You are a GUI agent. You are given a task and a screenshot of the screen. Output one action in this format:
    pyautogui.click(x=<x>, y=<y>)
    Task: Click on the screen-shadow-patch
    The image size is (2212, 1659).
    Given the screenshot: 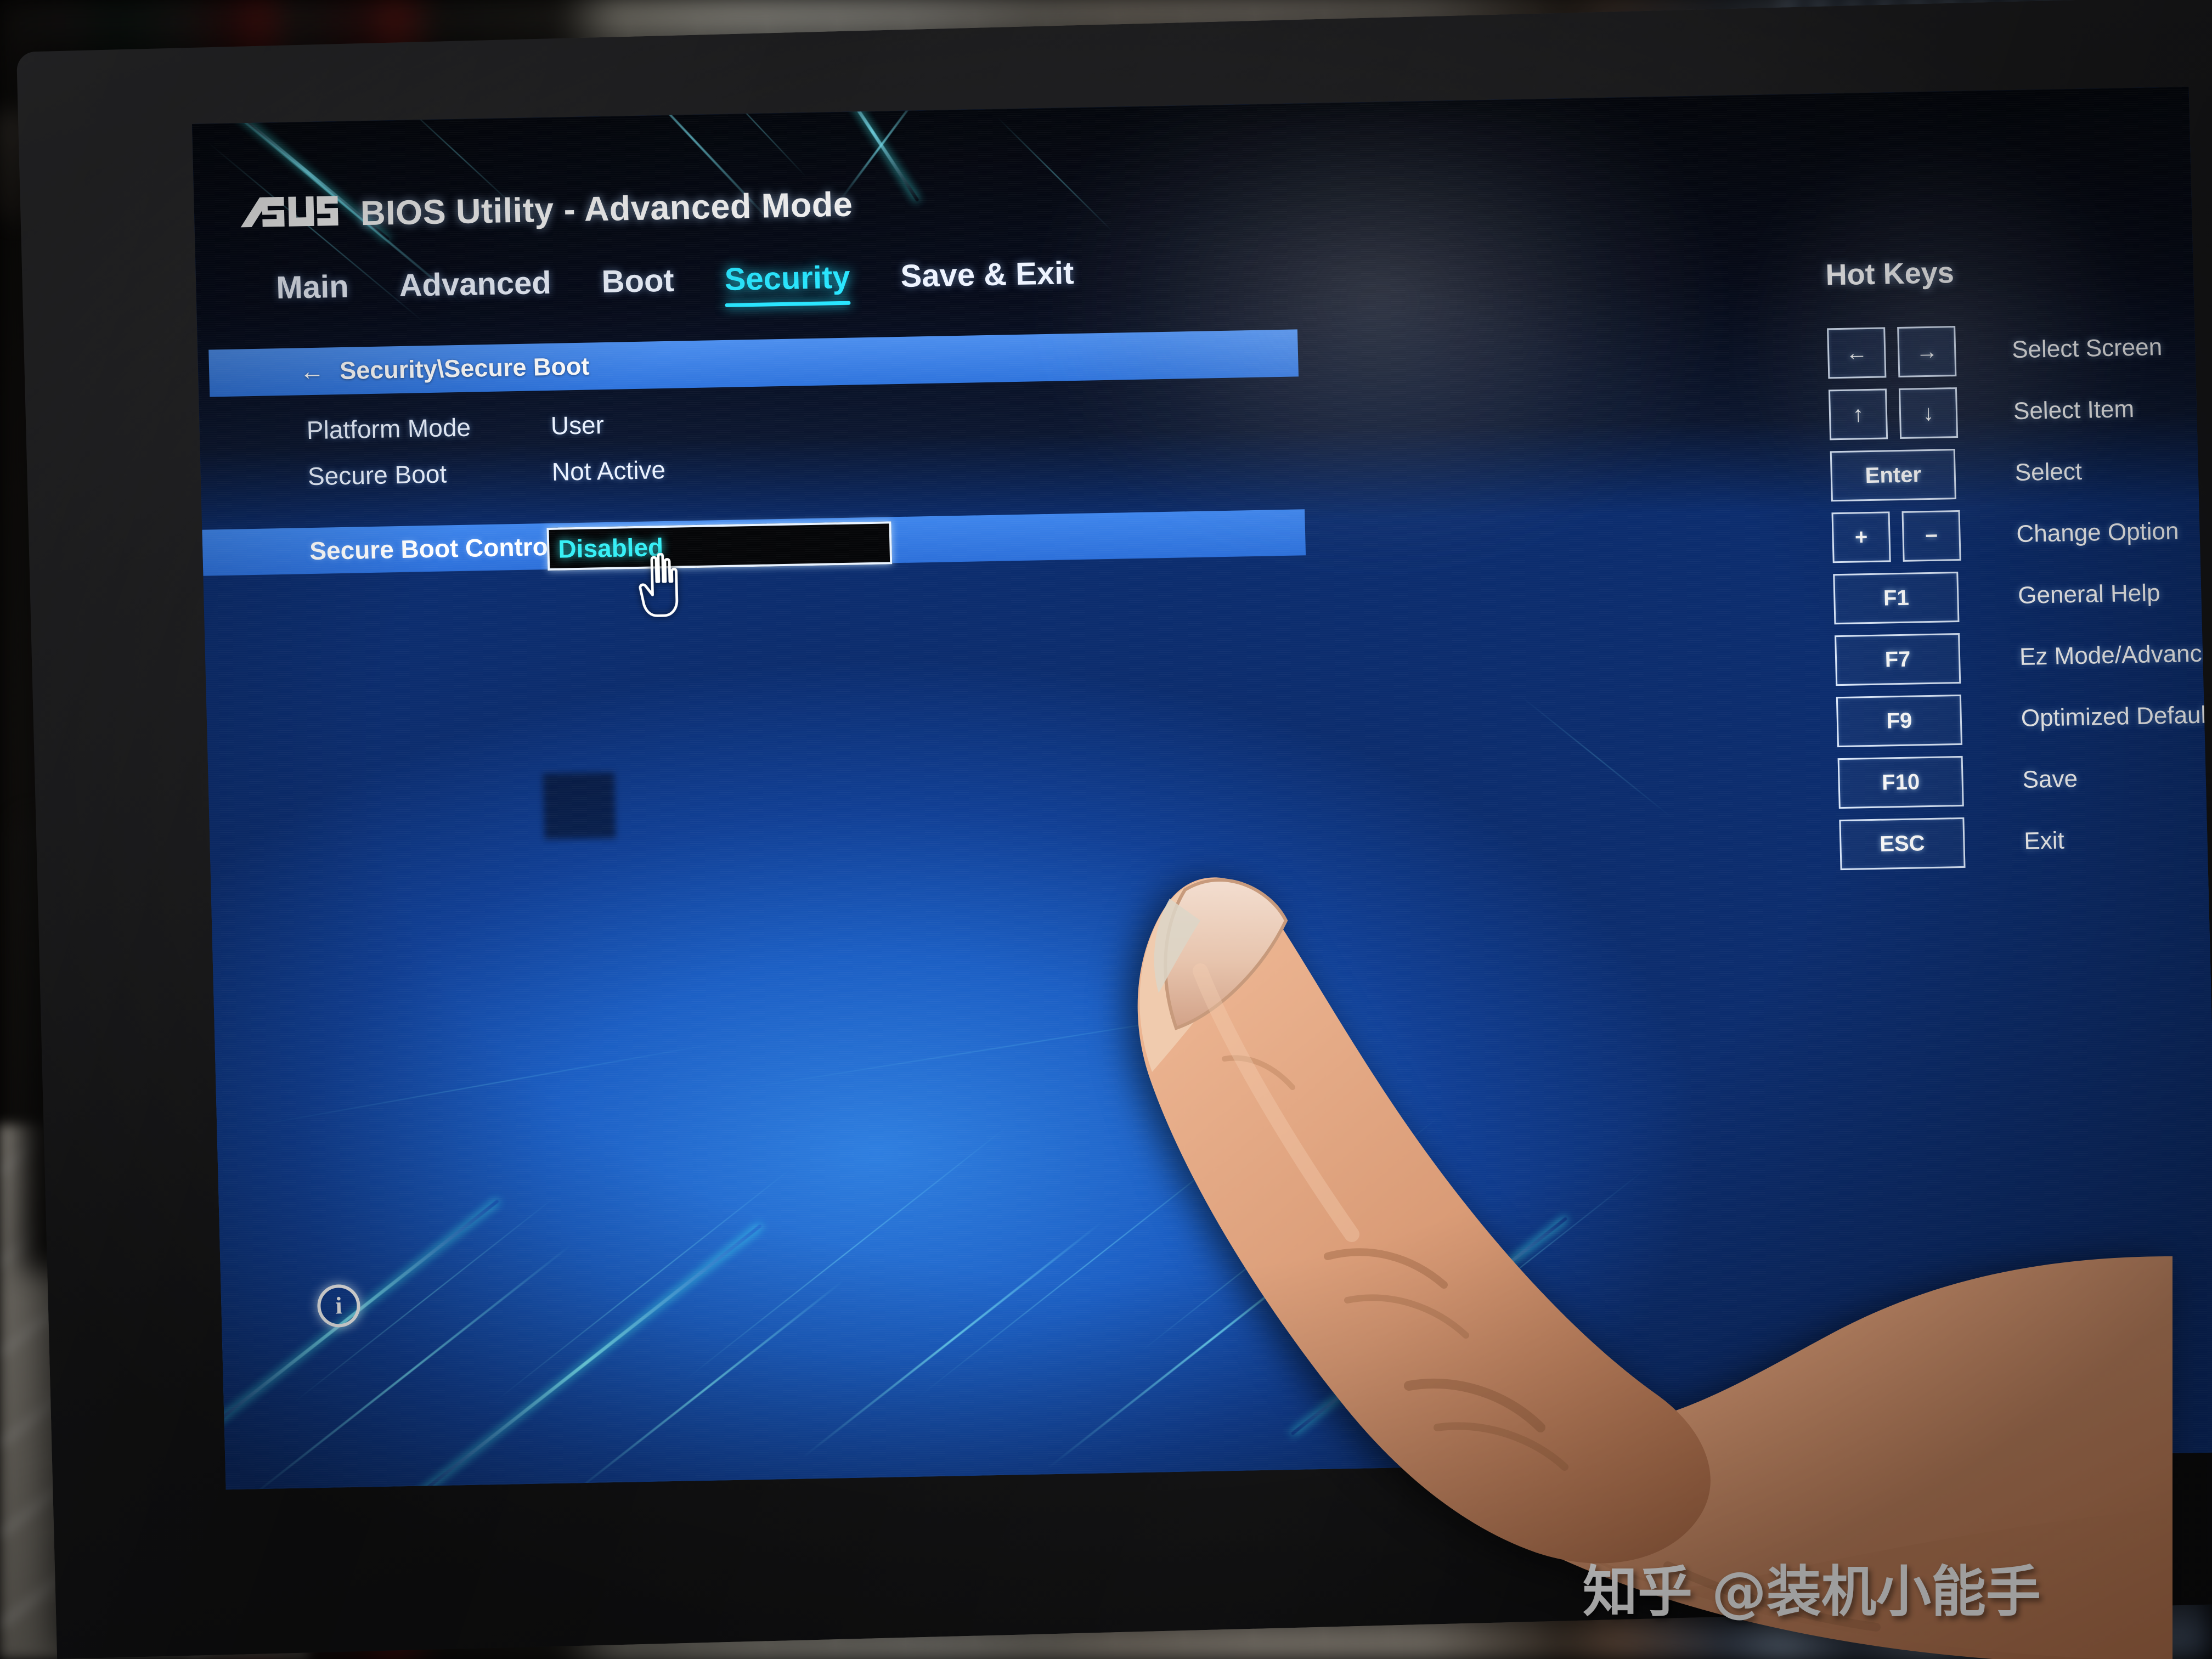 What is the action you would take?
    pyautogui.click(x=579, y=806)
    